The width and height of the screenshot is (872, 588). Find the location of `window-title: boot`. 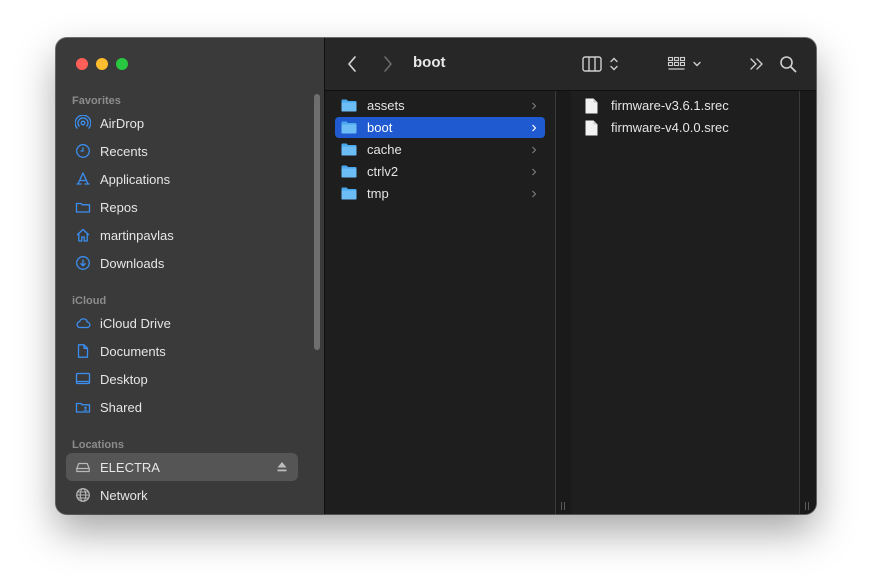

window-title: boot is located at coordinates (429, 62).